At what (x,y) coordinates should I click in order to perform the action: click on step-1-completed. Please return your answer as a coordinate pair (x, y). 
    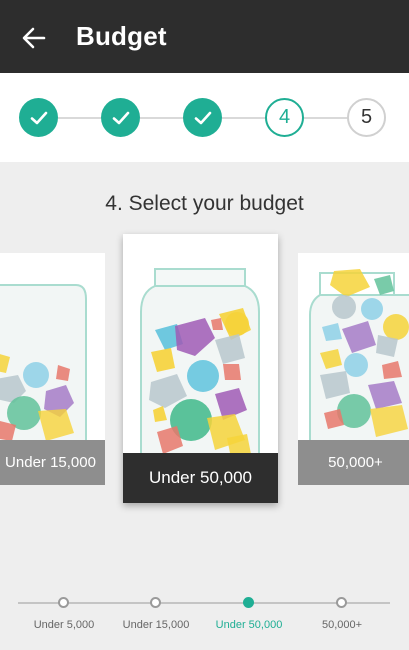
    Looking at the image, I should click on (38, 117).